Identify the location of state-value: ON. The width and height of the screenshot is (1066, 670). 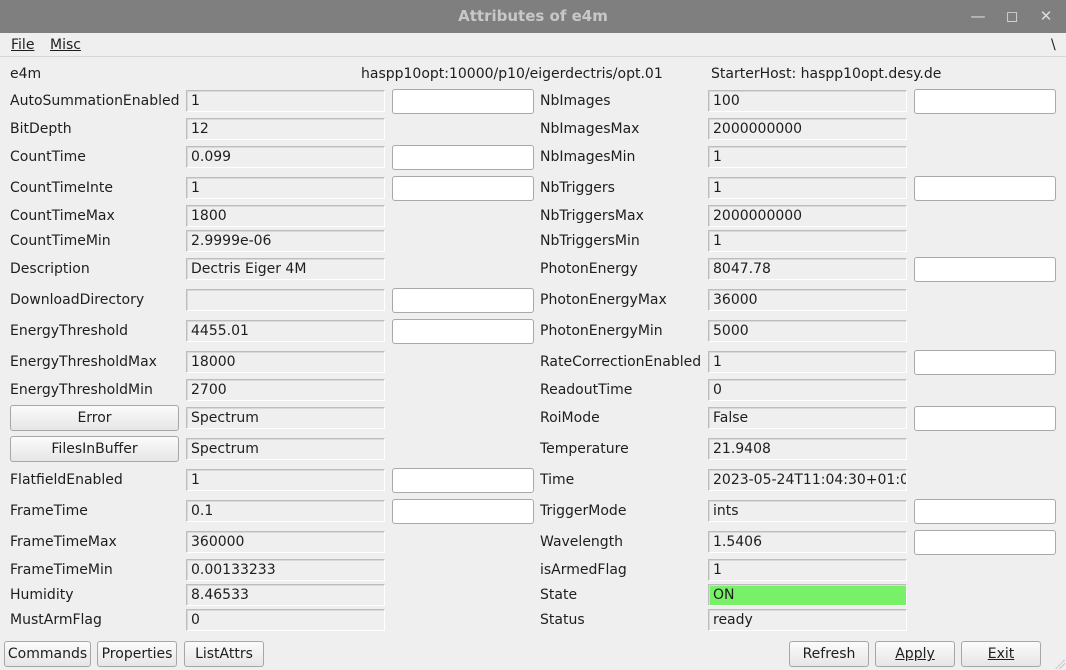
(807, 595).